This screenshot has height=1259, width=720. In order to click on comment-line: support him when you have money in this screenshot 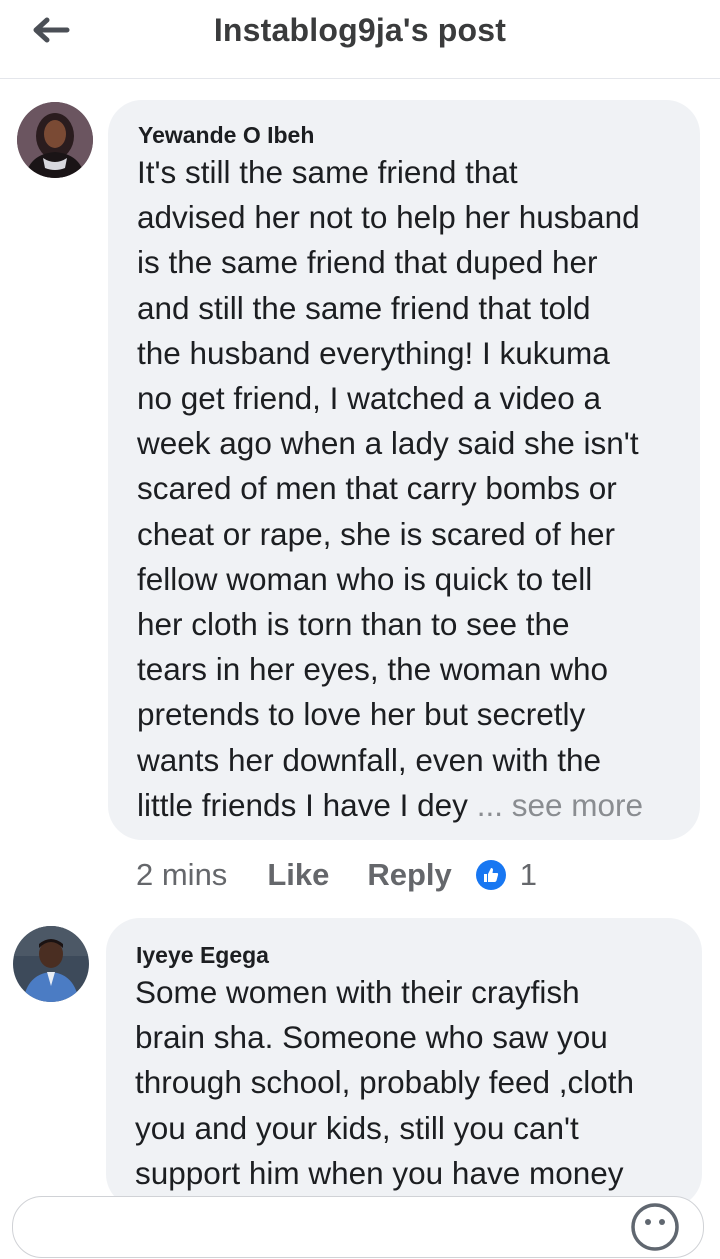, I will do `click(379, 1172)`.